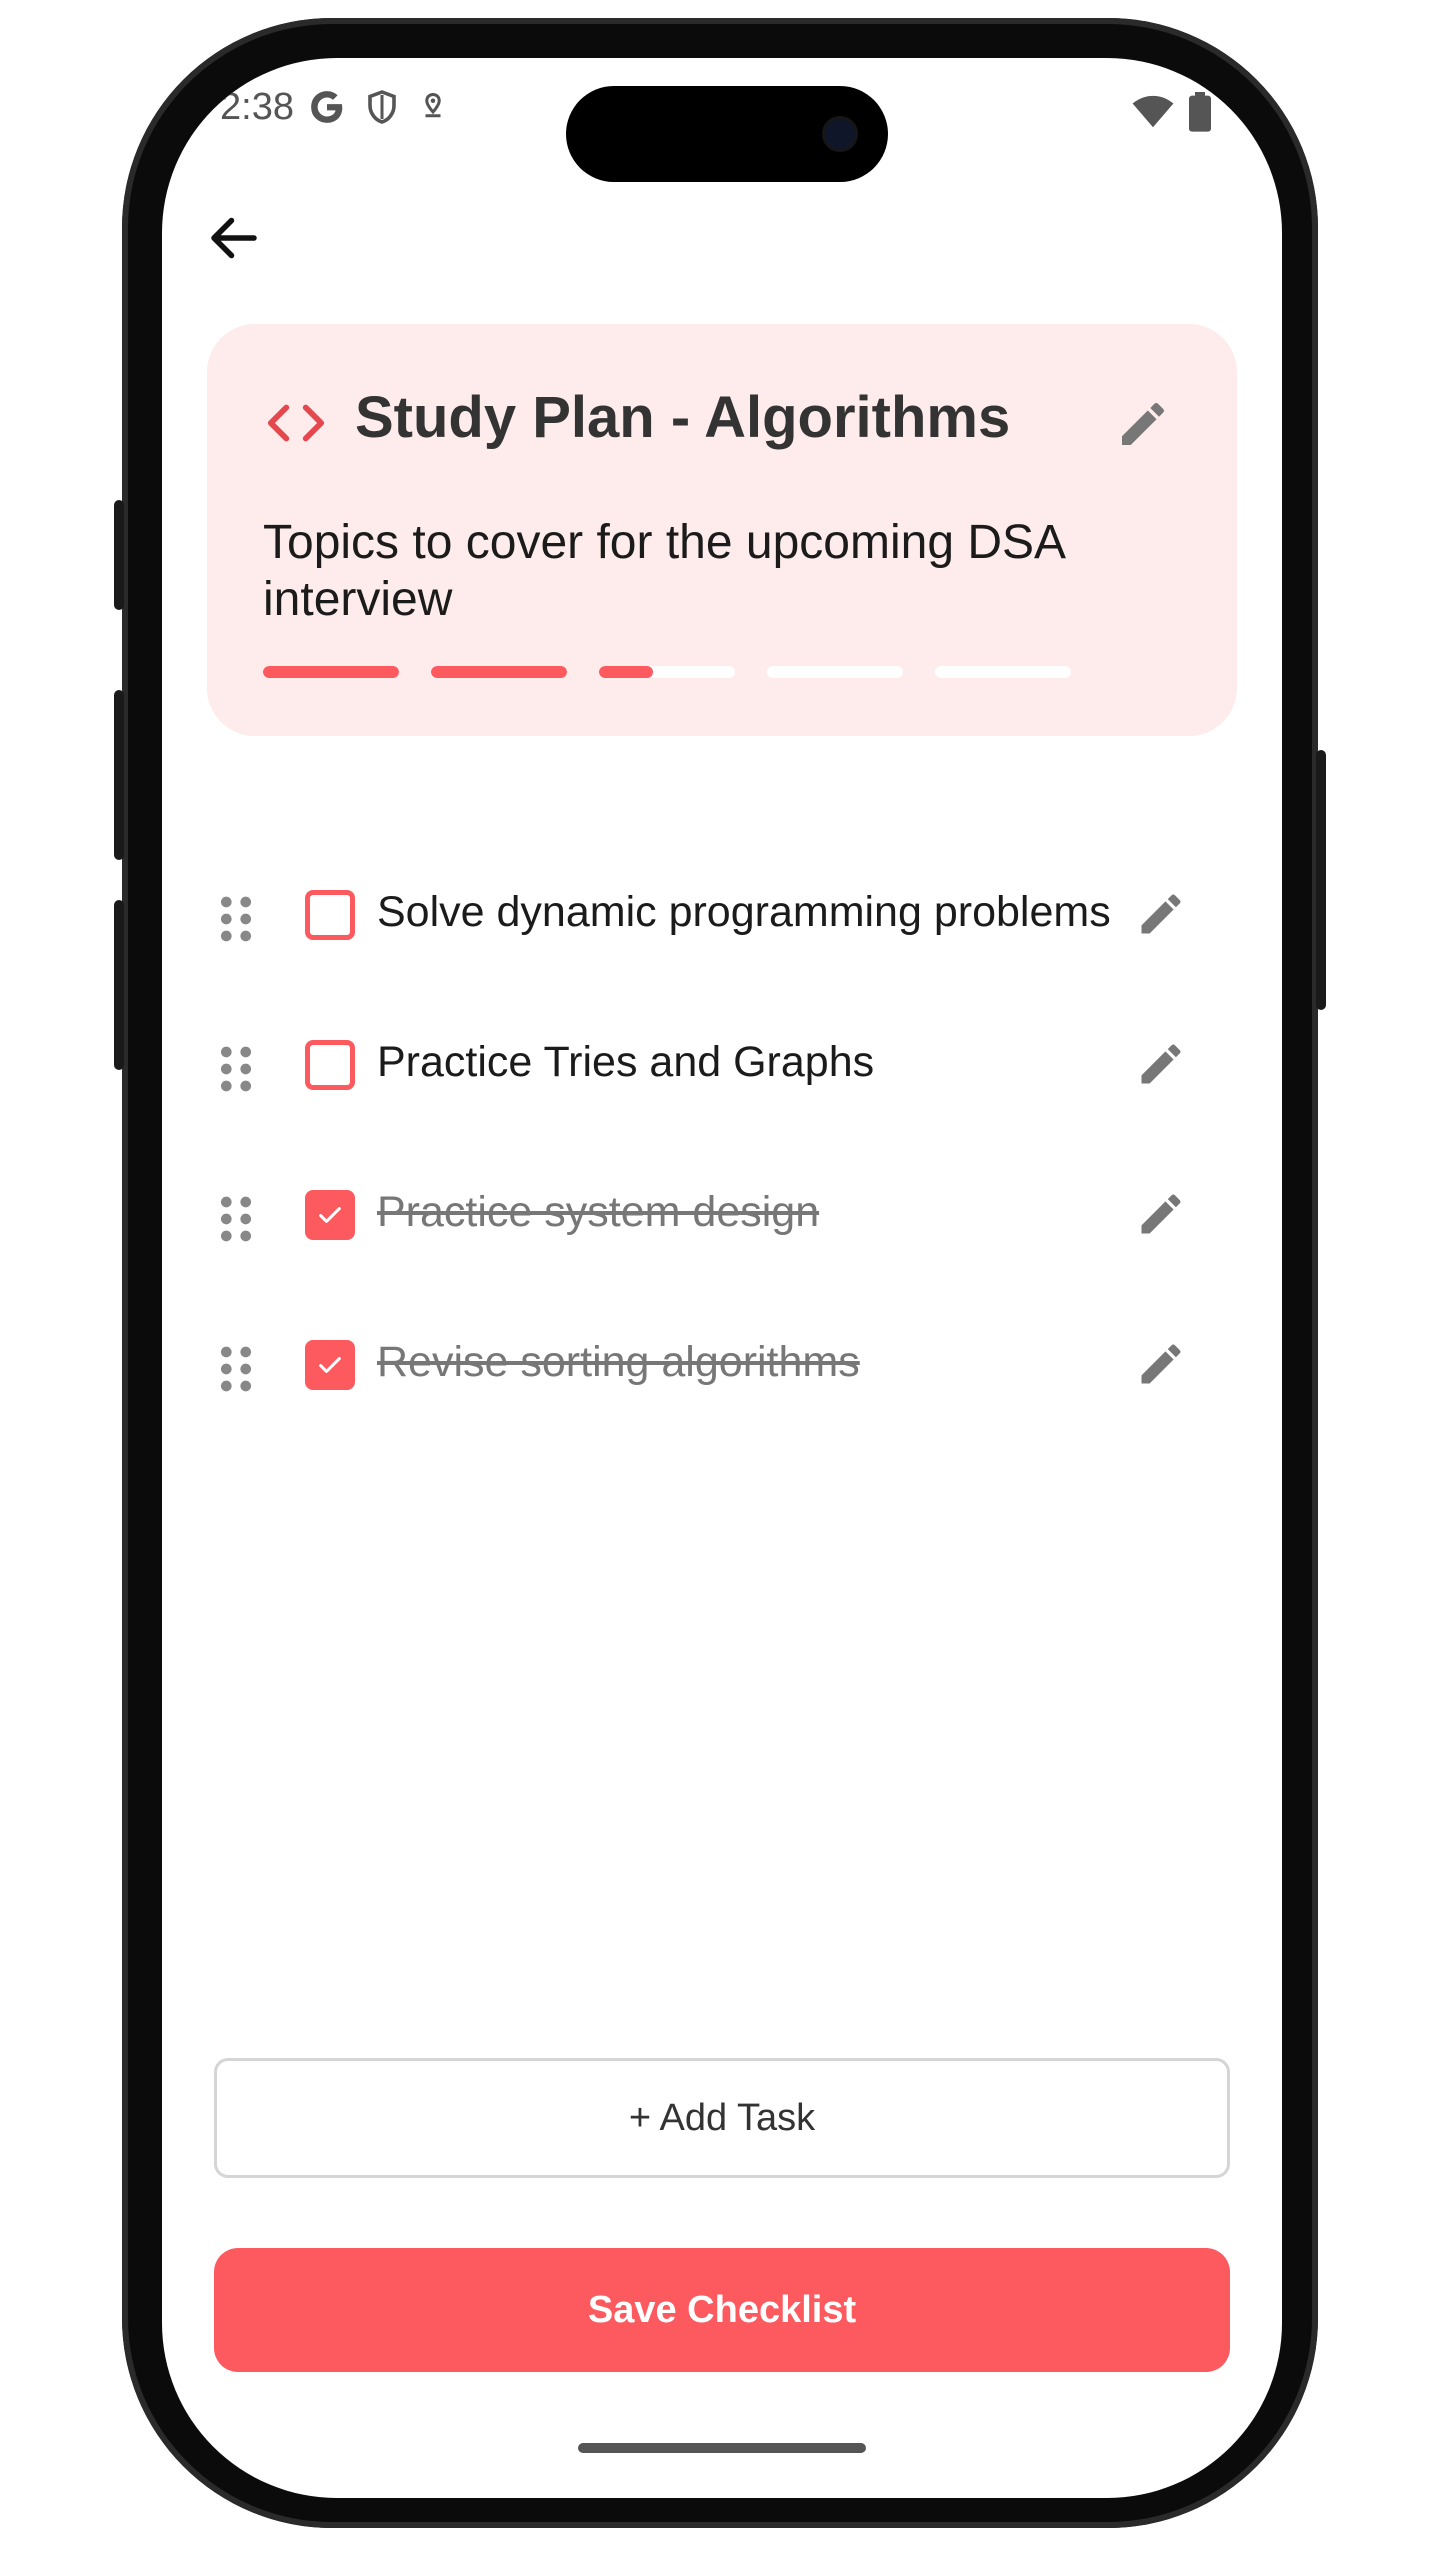 The width and height of the screenshot is (1440, 2560). I want to click on edit-title-icon, so click(1143, 424).